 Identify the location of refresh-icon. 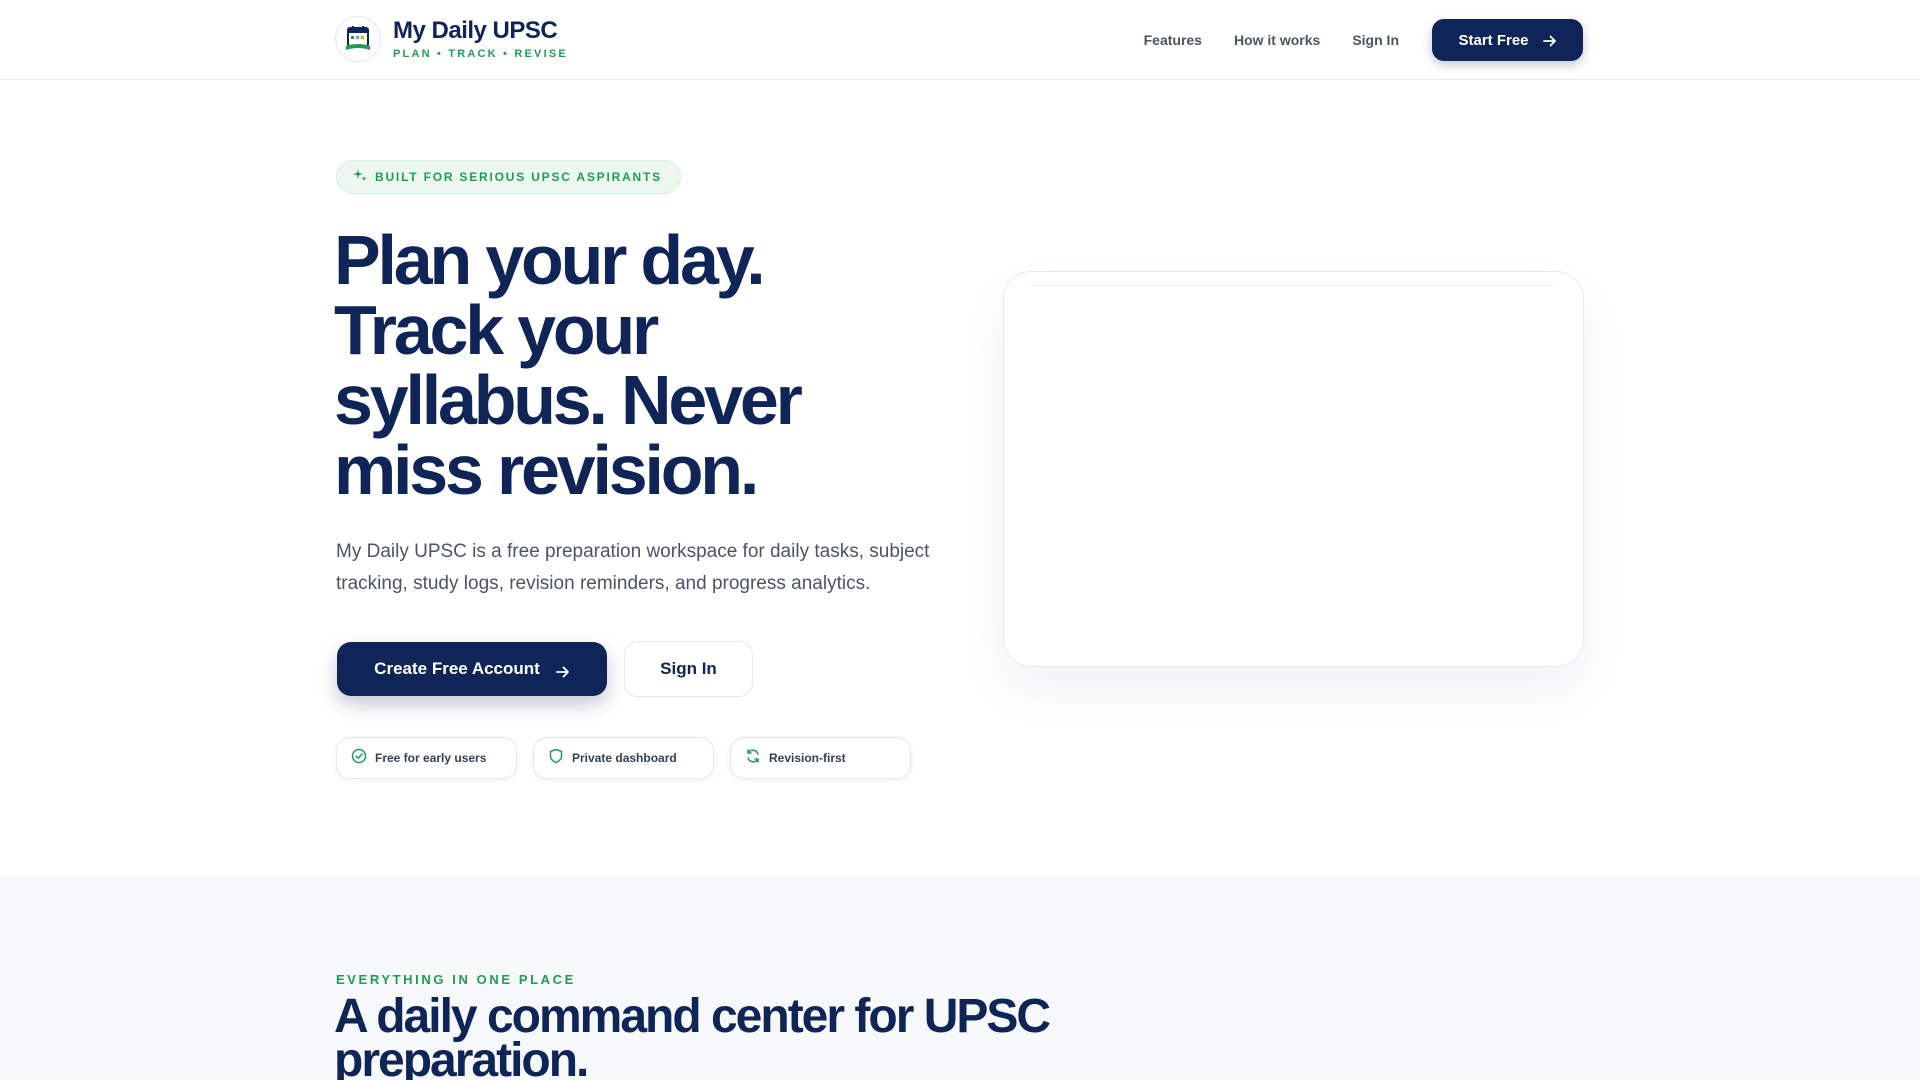
(753, 758).